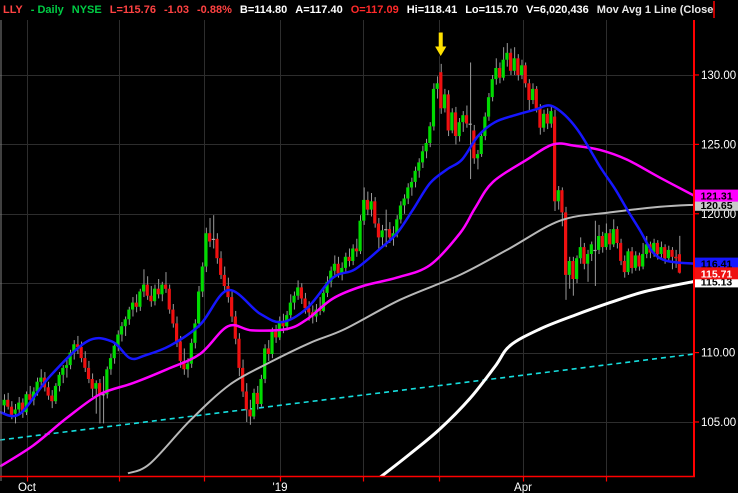 This screenshot has width=738, height=493. What do you see at coordinates (718, 76) in the screenshot?
I see `y-axis-label: 130.00` at bounding box center [718, 76].